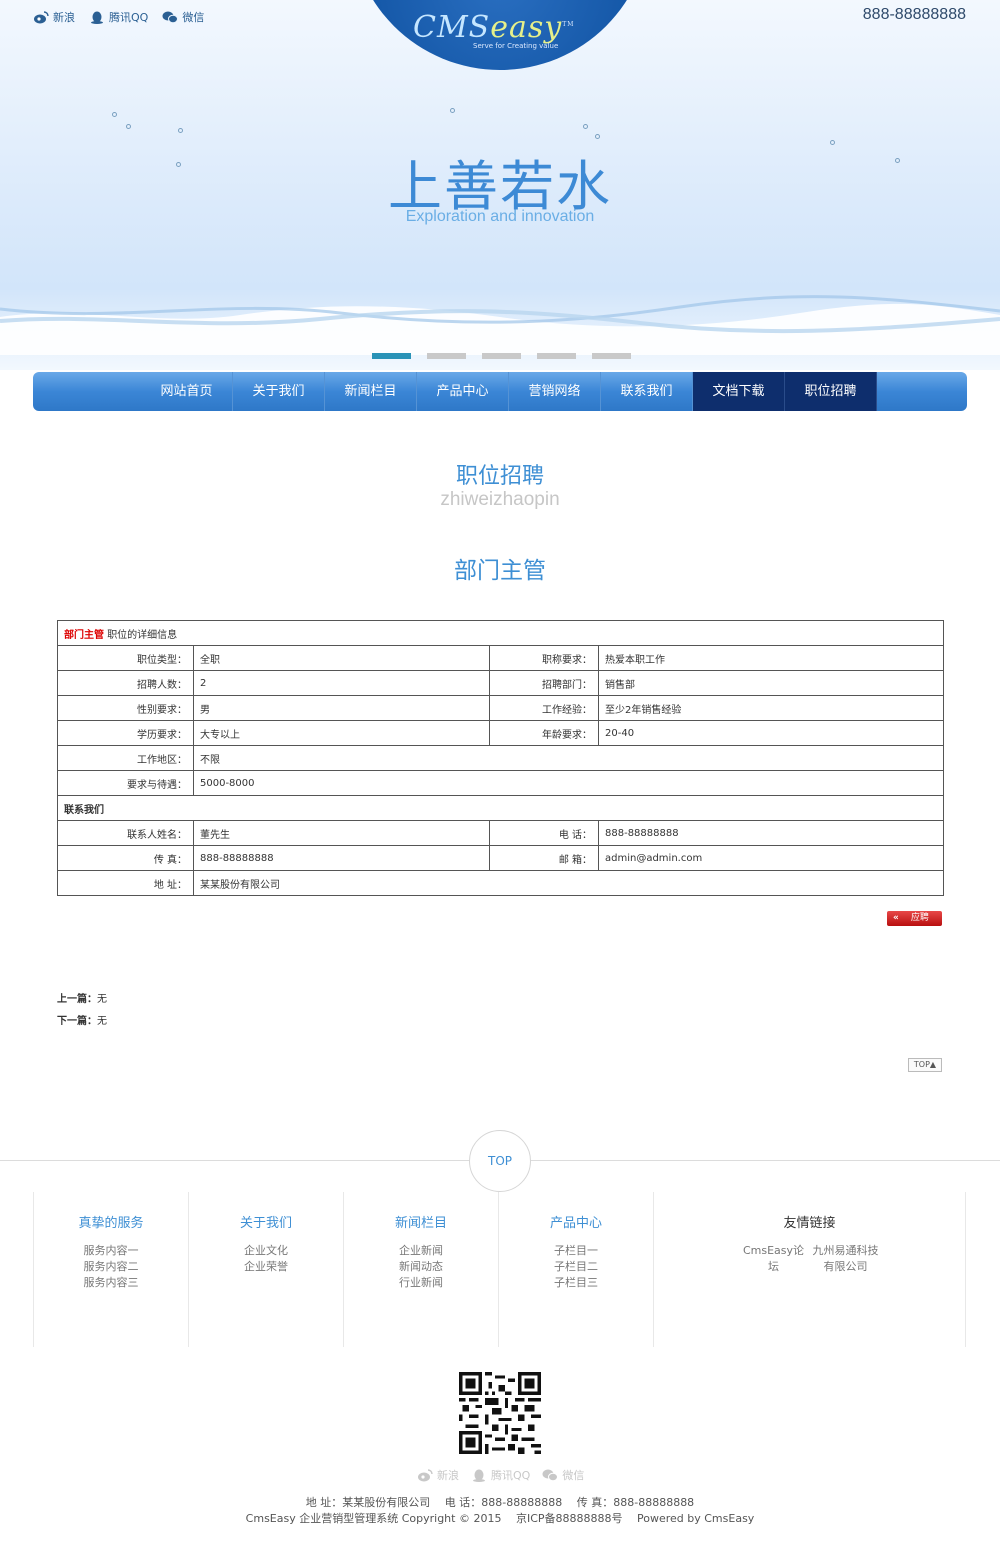 The width and height of the screenshot is (1000, 1547). I want to click on main-nav: 网站首页 关于我们 新闻栏目 产品中心 营销网络 联系我们 文档下载 职位招聘, so click(500, 391).